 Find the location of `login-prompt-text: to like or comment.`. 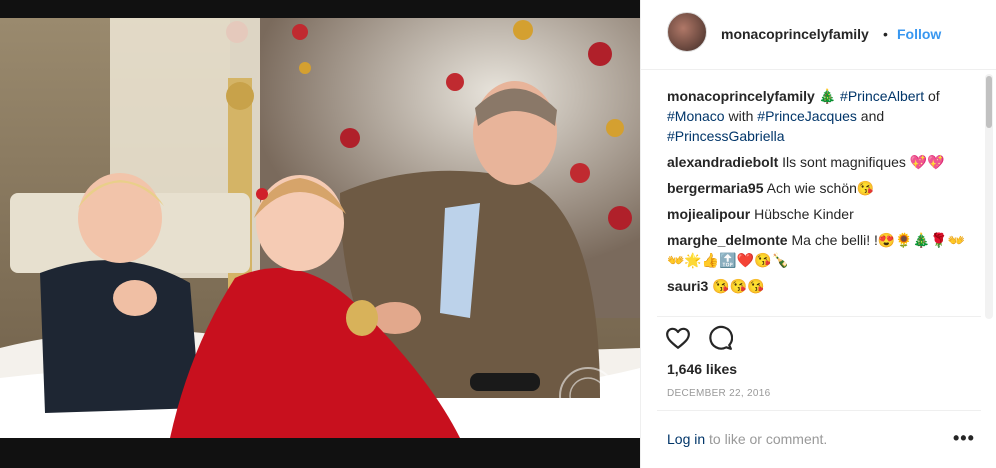

login-prompt-text: to like or comment. is located at coordinates (766, 439).